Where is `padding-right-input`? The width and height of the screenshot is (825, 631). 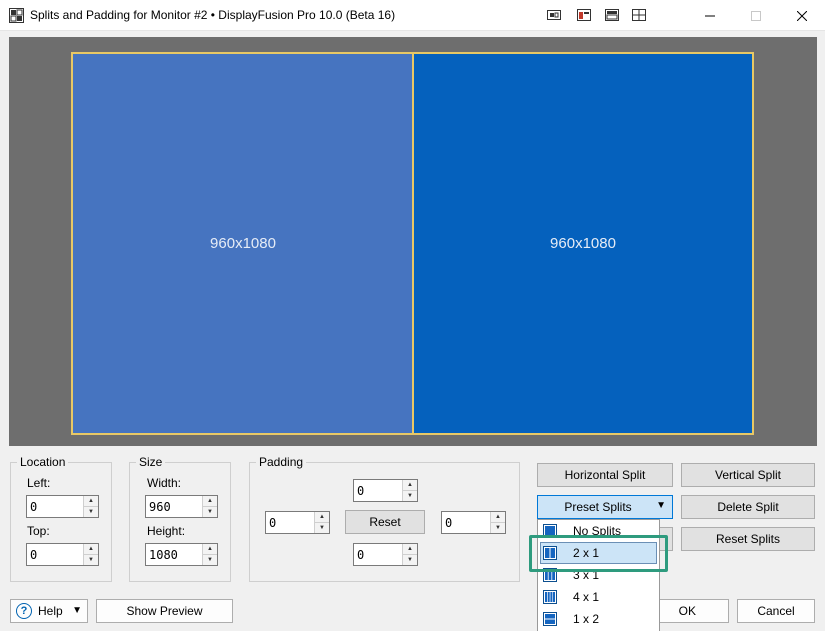
padding-right-input is located at coordinates (466, 522).